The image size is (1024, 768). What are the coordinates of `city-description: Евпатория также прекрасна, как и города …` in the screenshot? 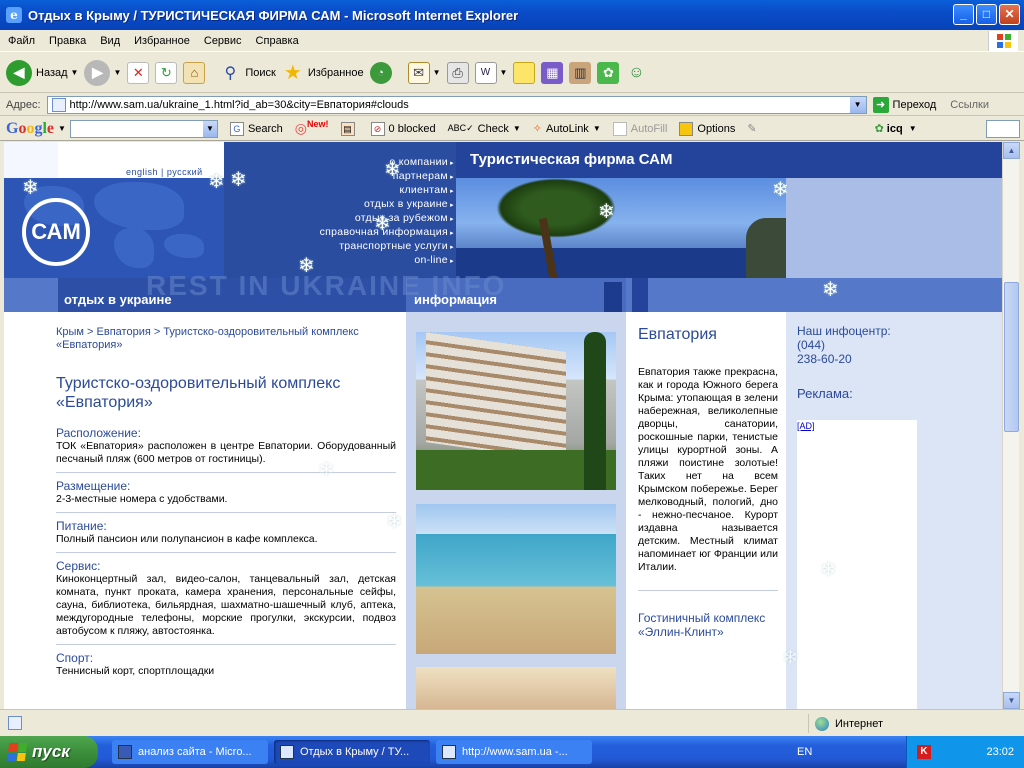 It's located at (708, 469).